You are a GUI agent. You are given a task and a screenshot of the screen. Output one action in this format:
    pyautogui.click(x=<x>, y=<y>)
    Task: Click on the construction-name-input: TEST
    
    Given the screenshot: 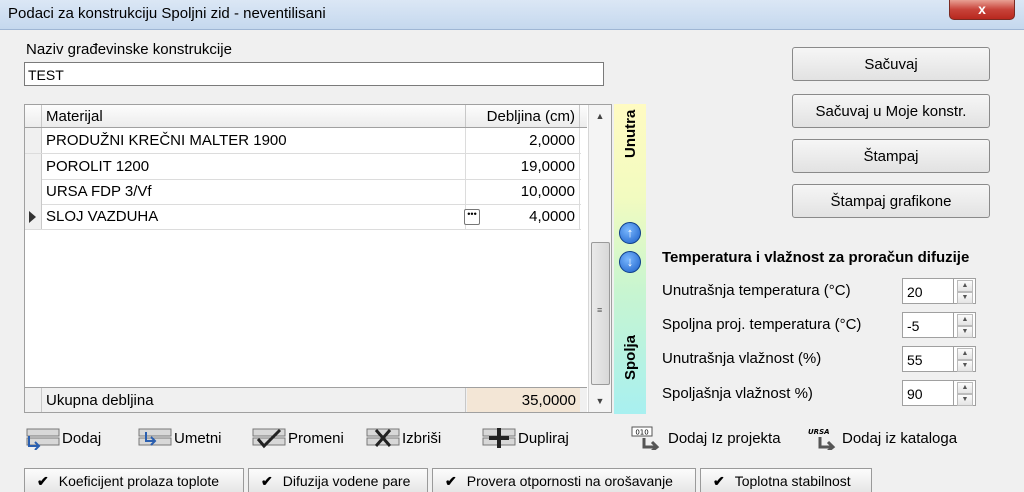 What is the action you would take?
    pyautogui.click(x=314, y=74)
    